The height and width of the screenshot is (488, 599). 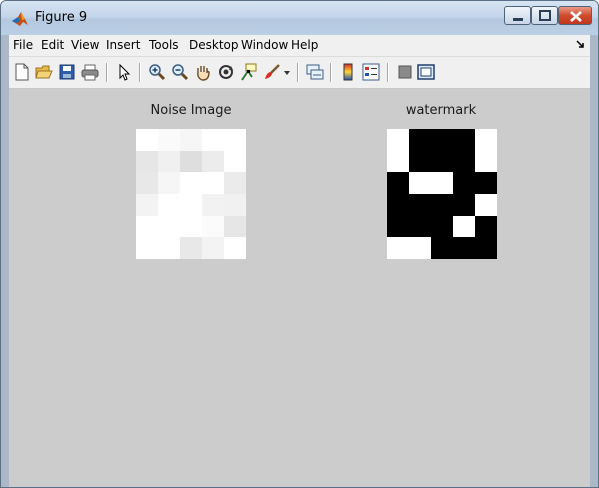 What do you see at coordinates (20, 19) in the screenshot?
I see `matlab-logo-icon` at bounding box center [20, 19].